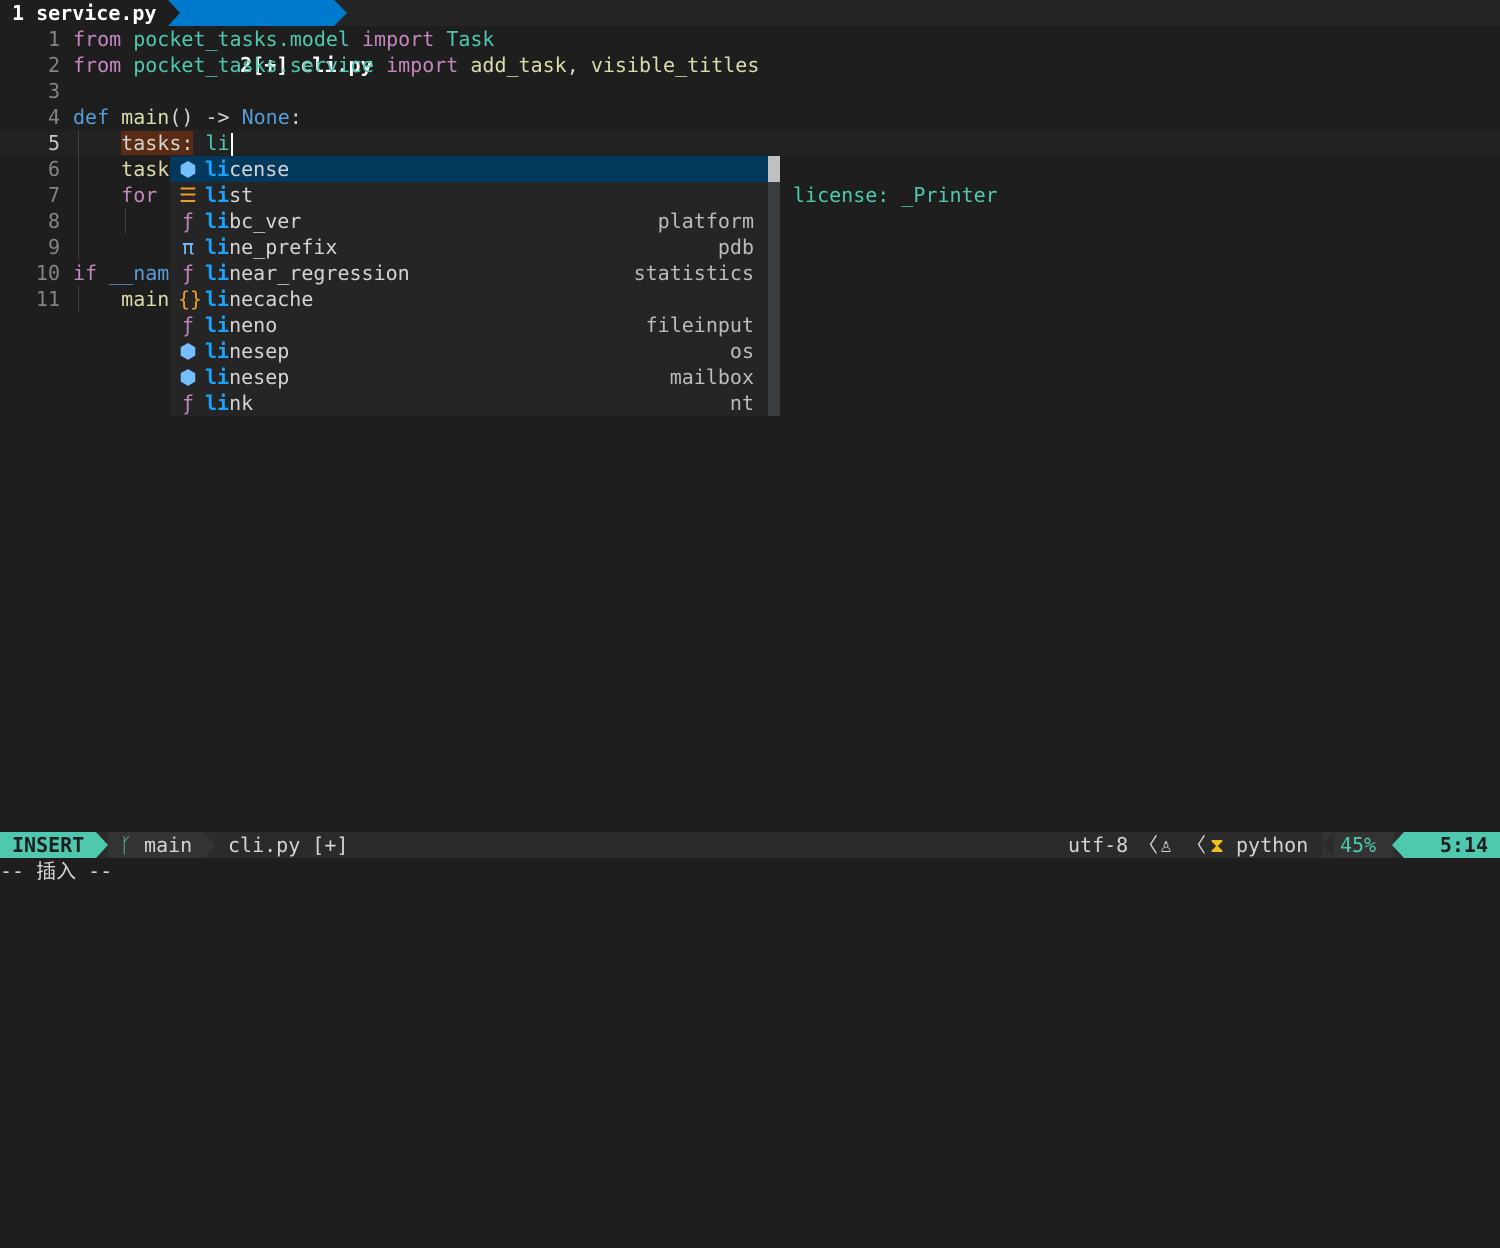 The height and width of the screenshot is (1248, 1500). Describe the element at coordinates (699, 325) in the screenshot. I see `completion-source: fileinput` at that location.